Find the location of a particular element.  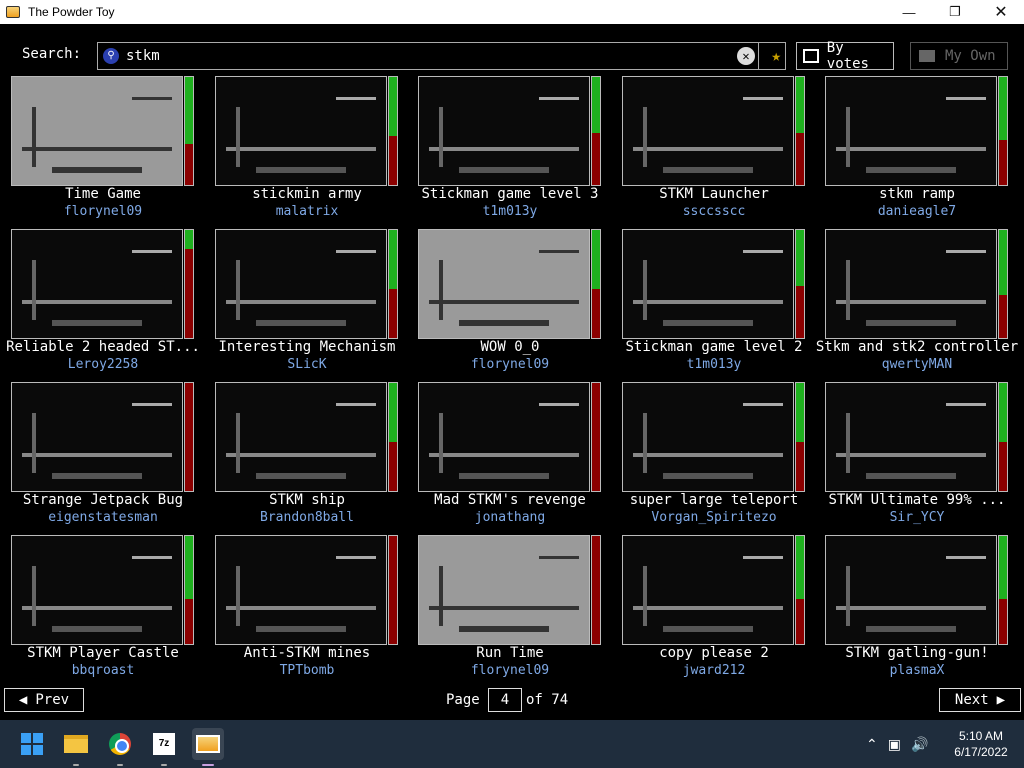

save-card: Stkm and stk2 controller qwertyMAN is located at coordinates (917, 304).